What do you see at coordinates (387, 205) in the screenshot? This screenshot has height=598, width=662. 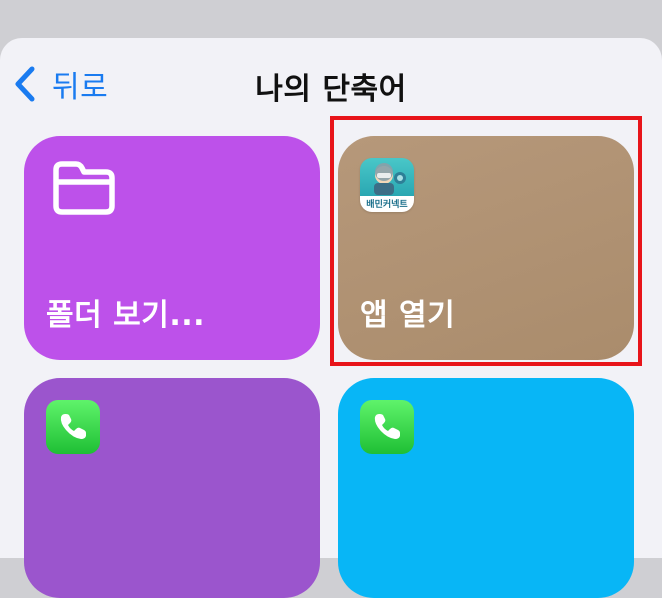 I see `app-icon-text: 배민커넥트` at bounding box center [387, 205].